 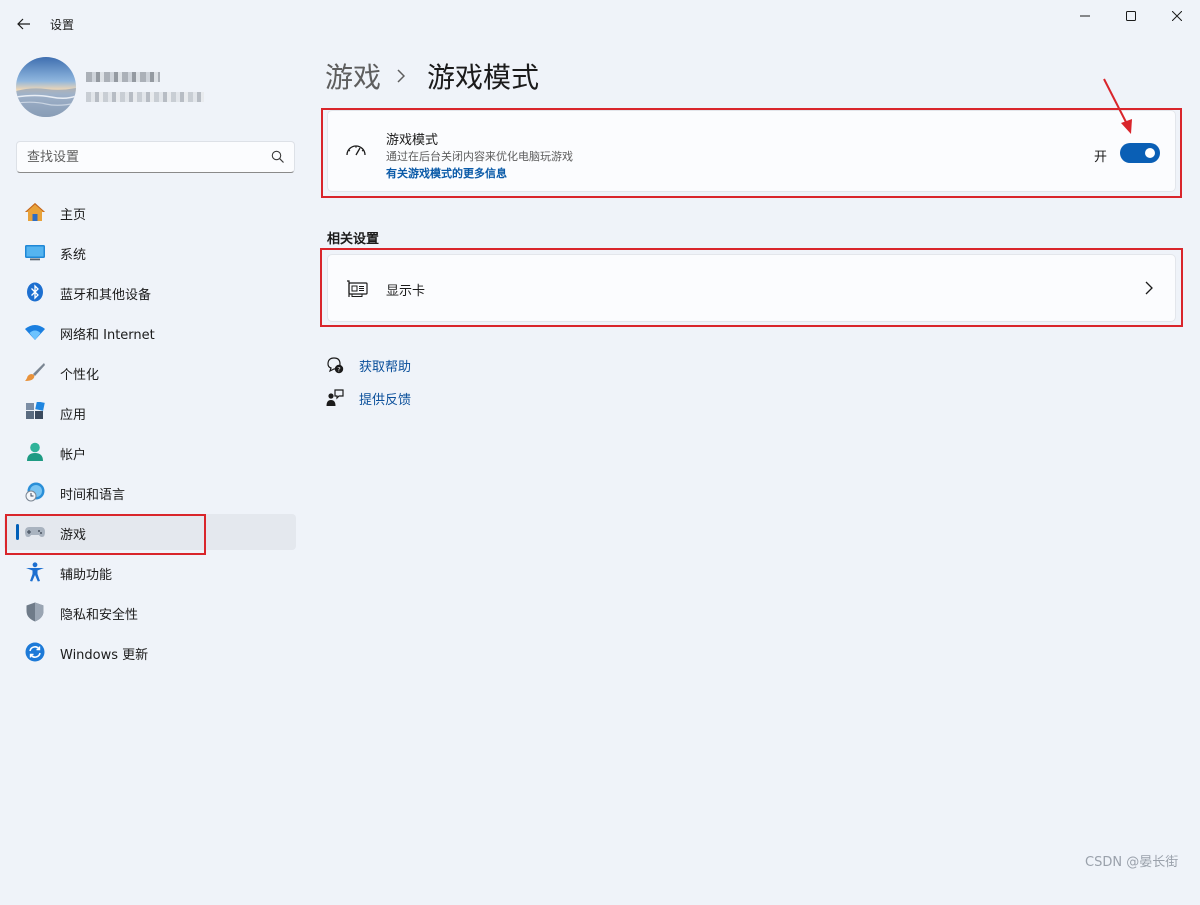 I want to click on active-indicator, so click(x=17, y=532).